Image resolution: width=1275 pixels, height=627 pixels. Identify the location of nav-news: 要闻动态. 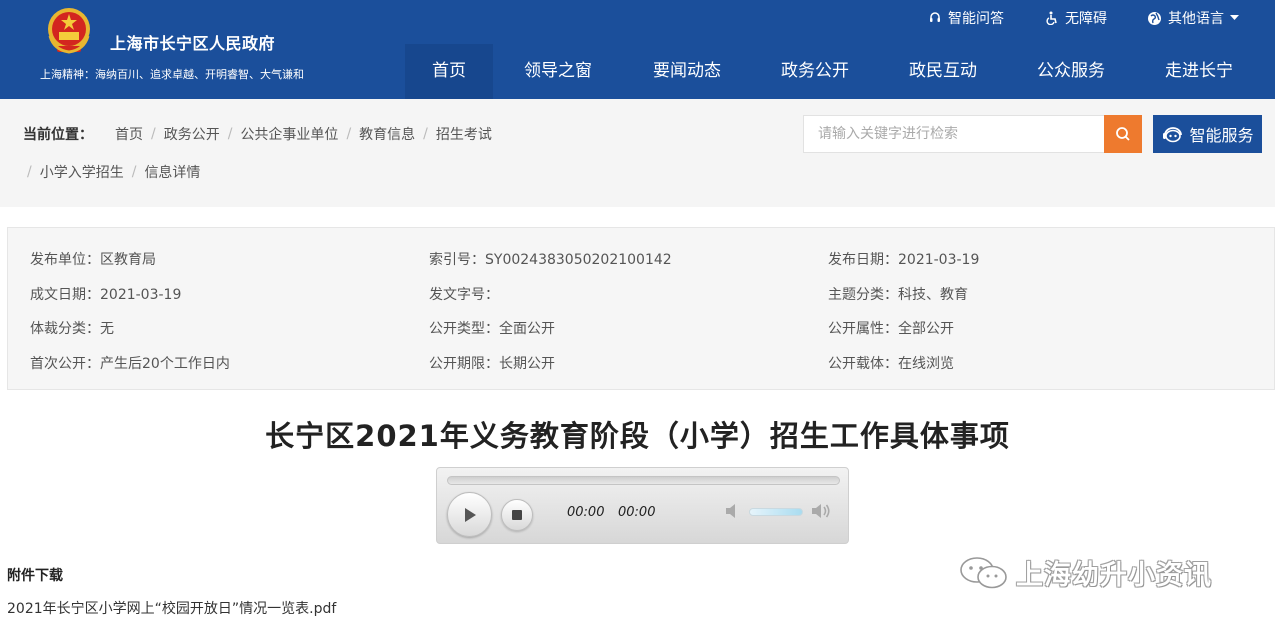
(687, 71).